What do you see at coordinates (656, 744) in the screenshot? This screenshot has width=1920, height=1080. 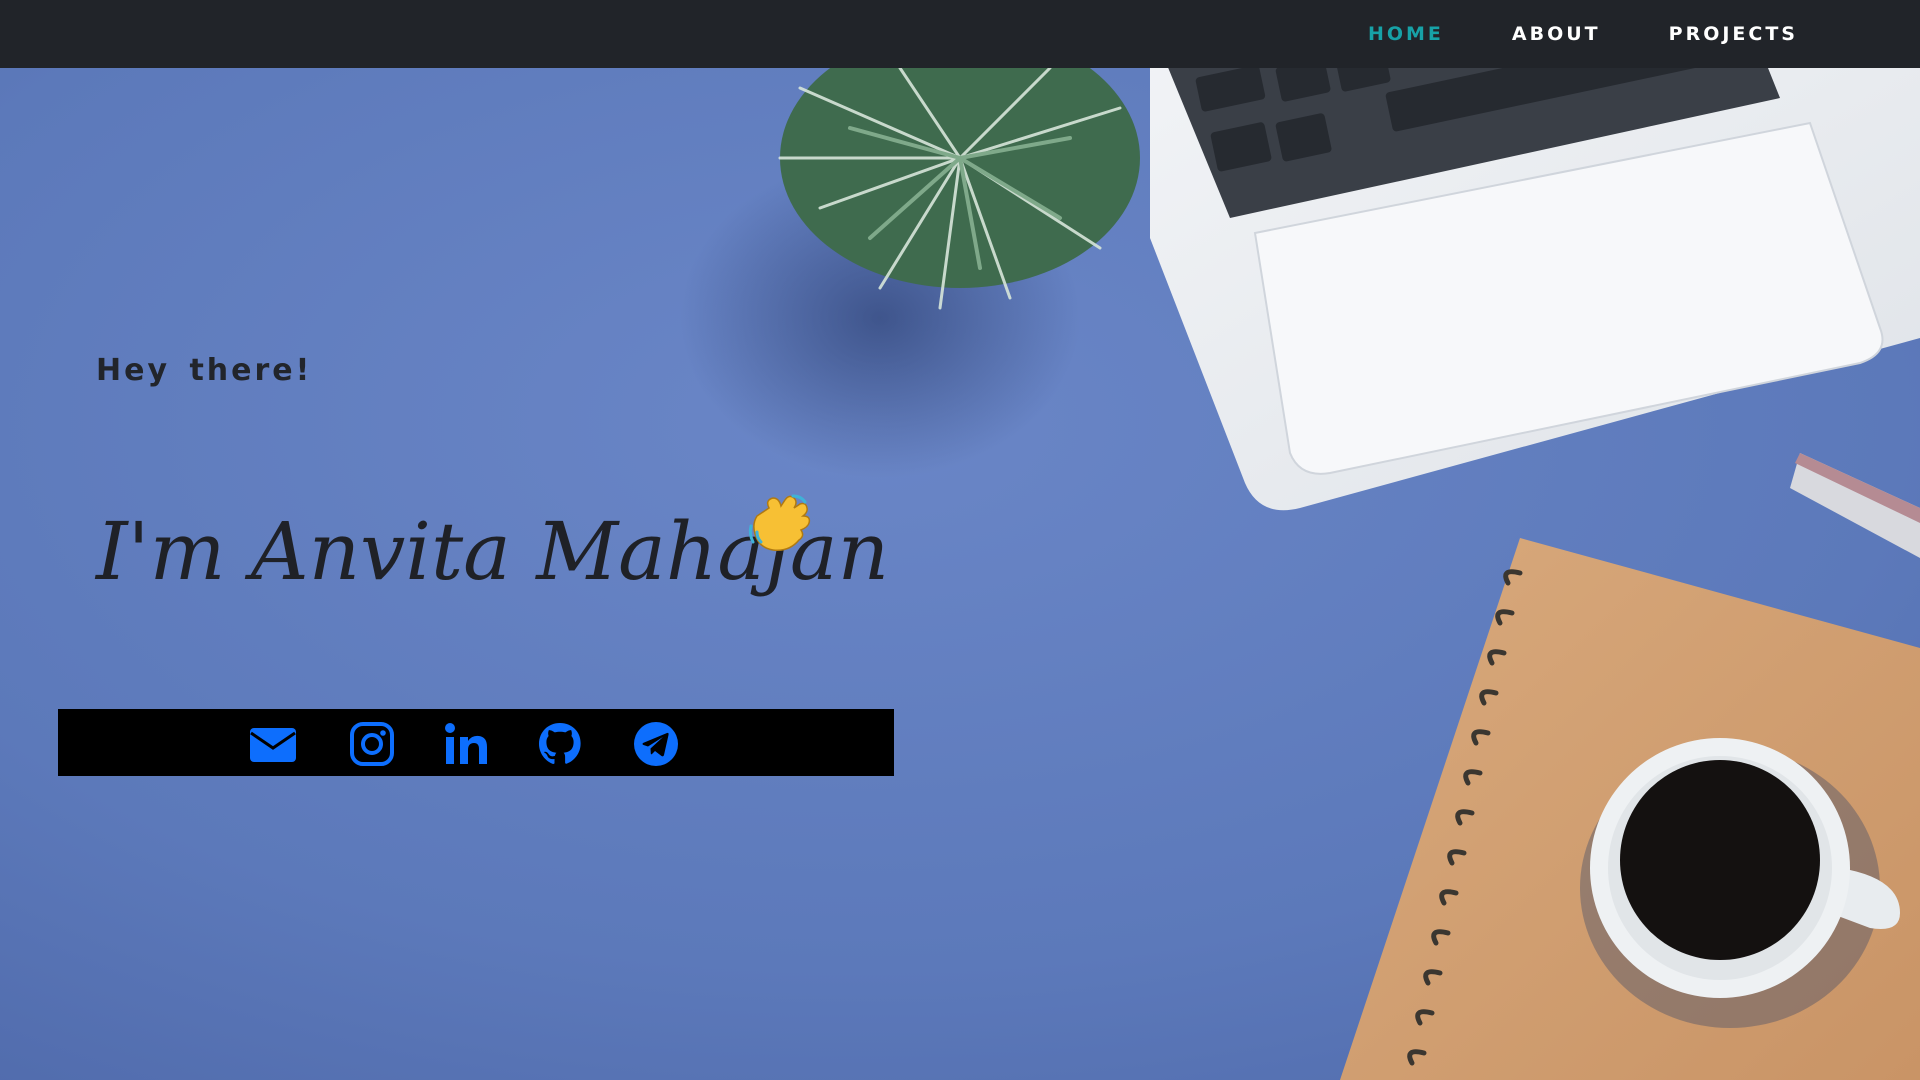 I see `telegram-icon` at bounding box center [656, 744].